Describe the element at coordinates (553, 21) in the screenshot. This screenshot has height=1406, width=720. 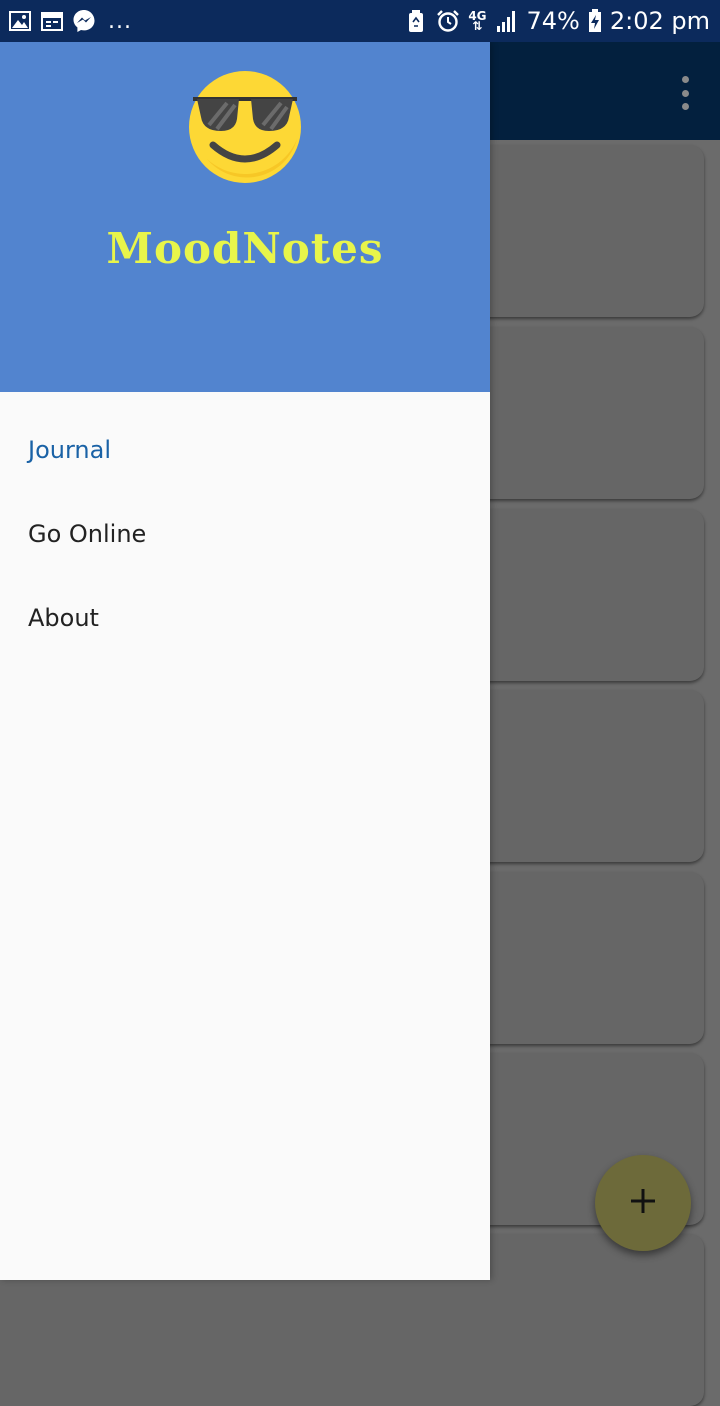
I see `battery-percent: 74%` at that location.